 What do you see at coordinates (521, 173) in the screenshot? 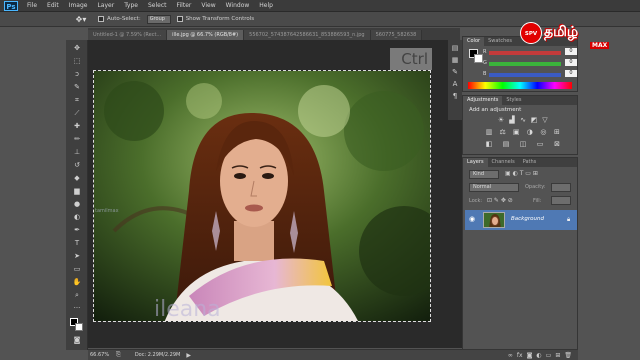
I see `layer-filter-icons: ▣ ◐ T ▭ ⊞` at bounding box center [521, 173].